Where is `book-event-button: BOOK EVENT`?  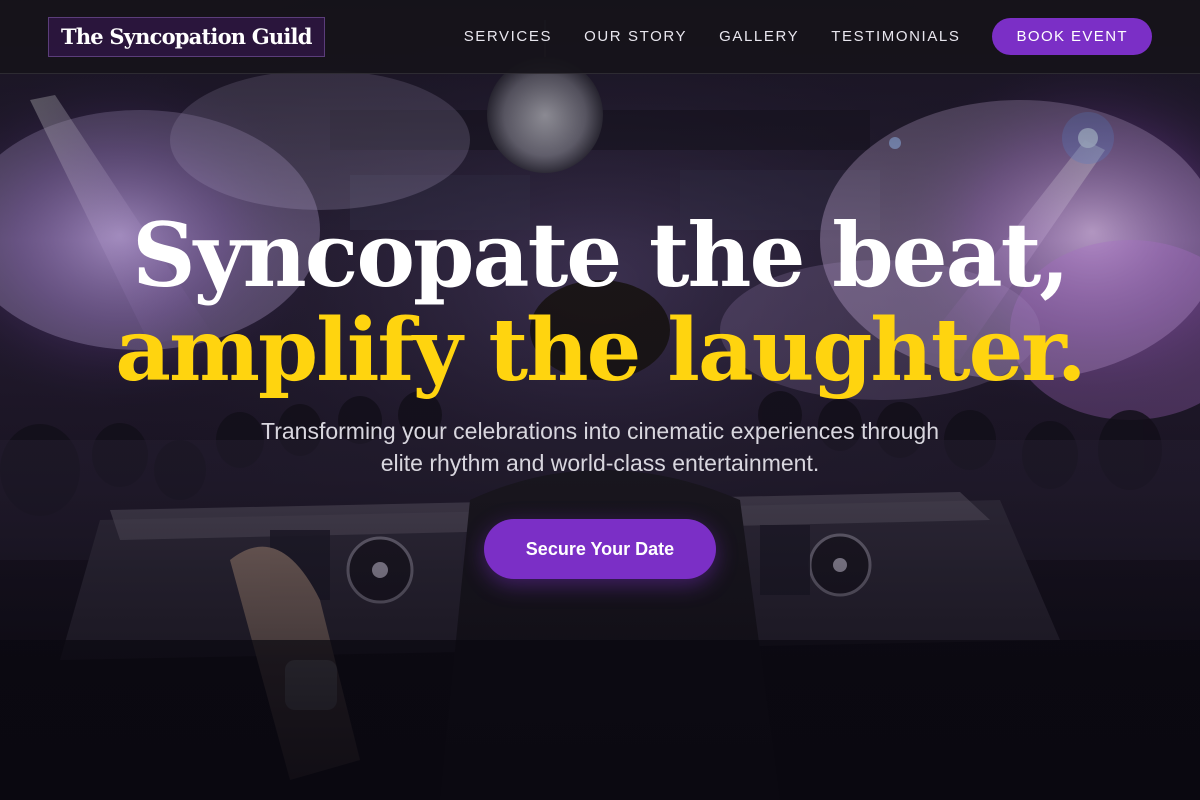 book-event-button: BOOK EVENT is located at coordinates (1072, 36).